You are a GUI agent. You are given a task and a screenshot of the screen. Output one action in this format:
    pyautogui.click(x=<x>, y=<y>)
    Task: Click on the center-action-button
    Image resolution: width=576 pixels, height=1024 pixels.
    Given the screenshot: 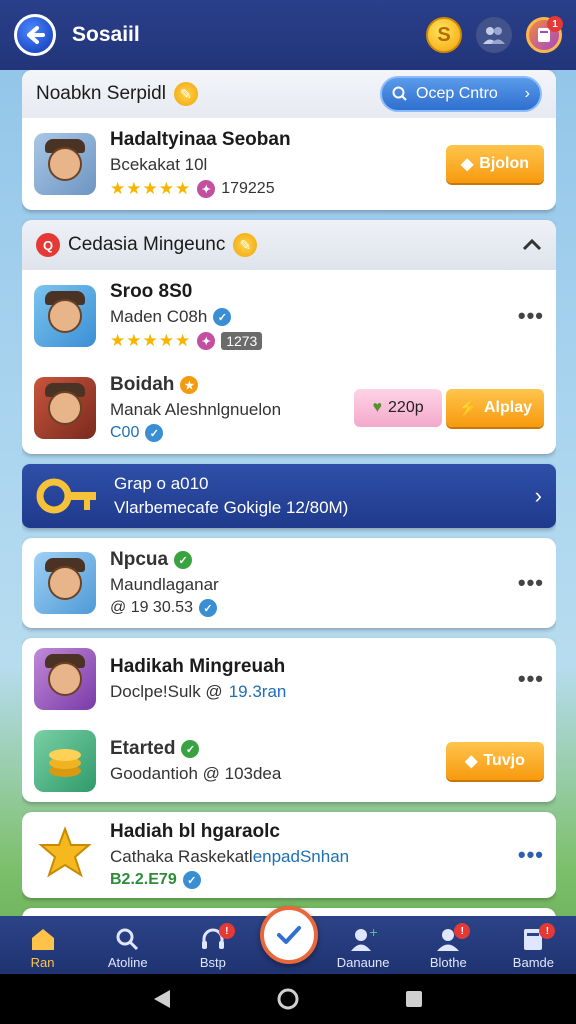 What is the action you would take?
    pyautogui.click(x=289, y=935)
    